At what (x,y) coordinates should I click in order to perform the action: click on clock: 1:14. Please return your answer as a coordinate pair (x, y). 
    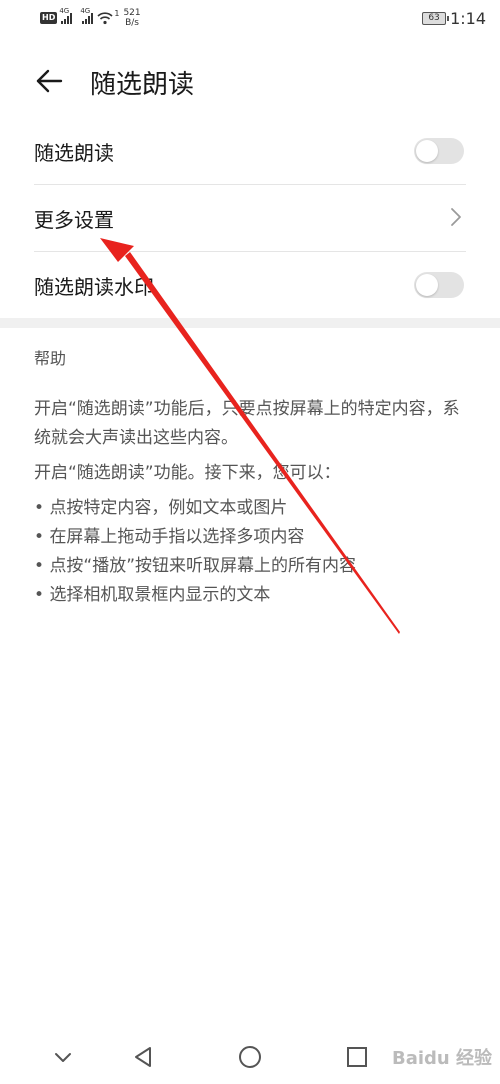
    Looking at the image, I should click on (468, 18).